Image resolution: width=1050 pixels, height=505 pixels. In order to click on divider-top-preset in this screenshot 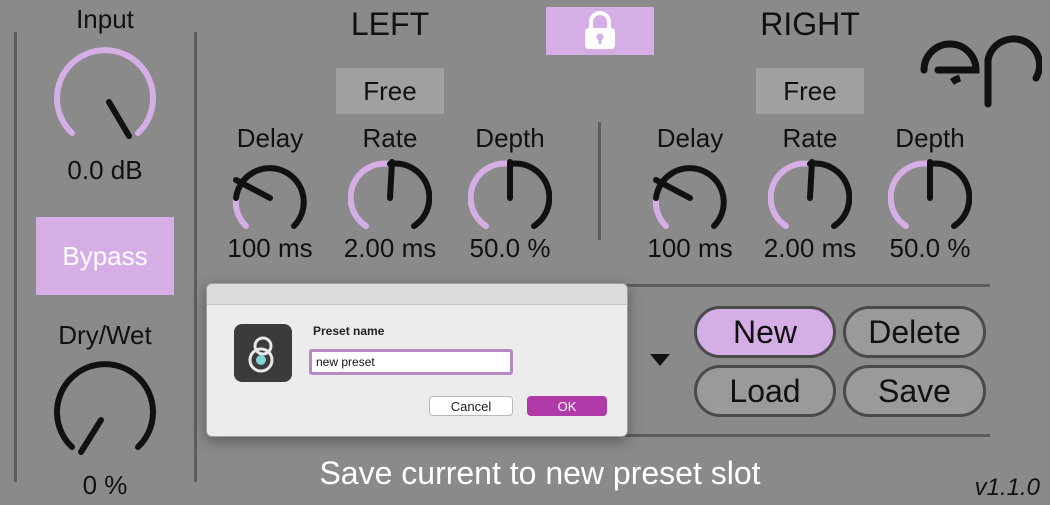, I will do `click(805, 285)`.